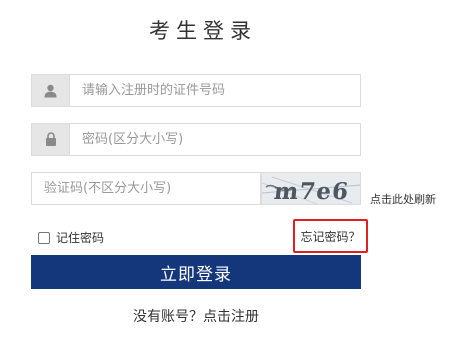  Describe the element at coordinates (403, 199) in the screenshot. I see `refresh-captcha-link: 点击此处刷新` at that location.